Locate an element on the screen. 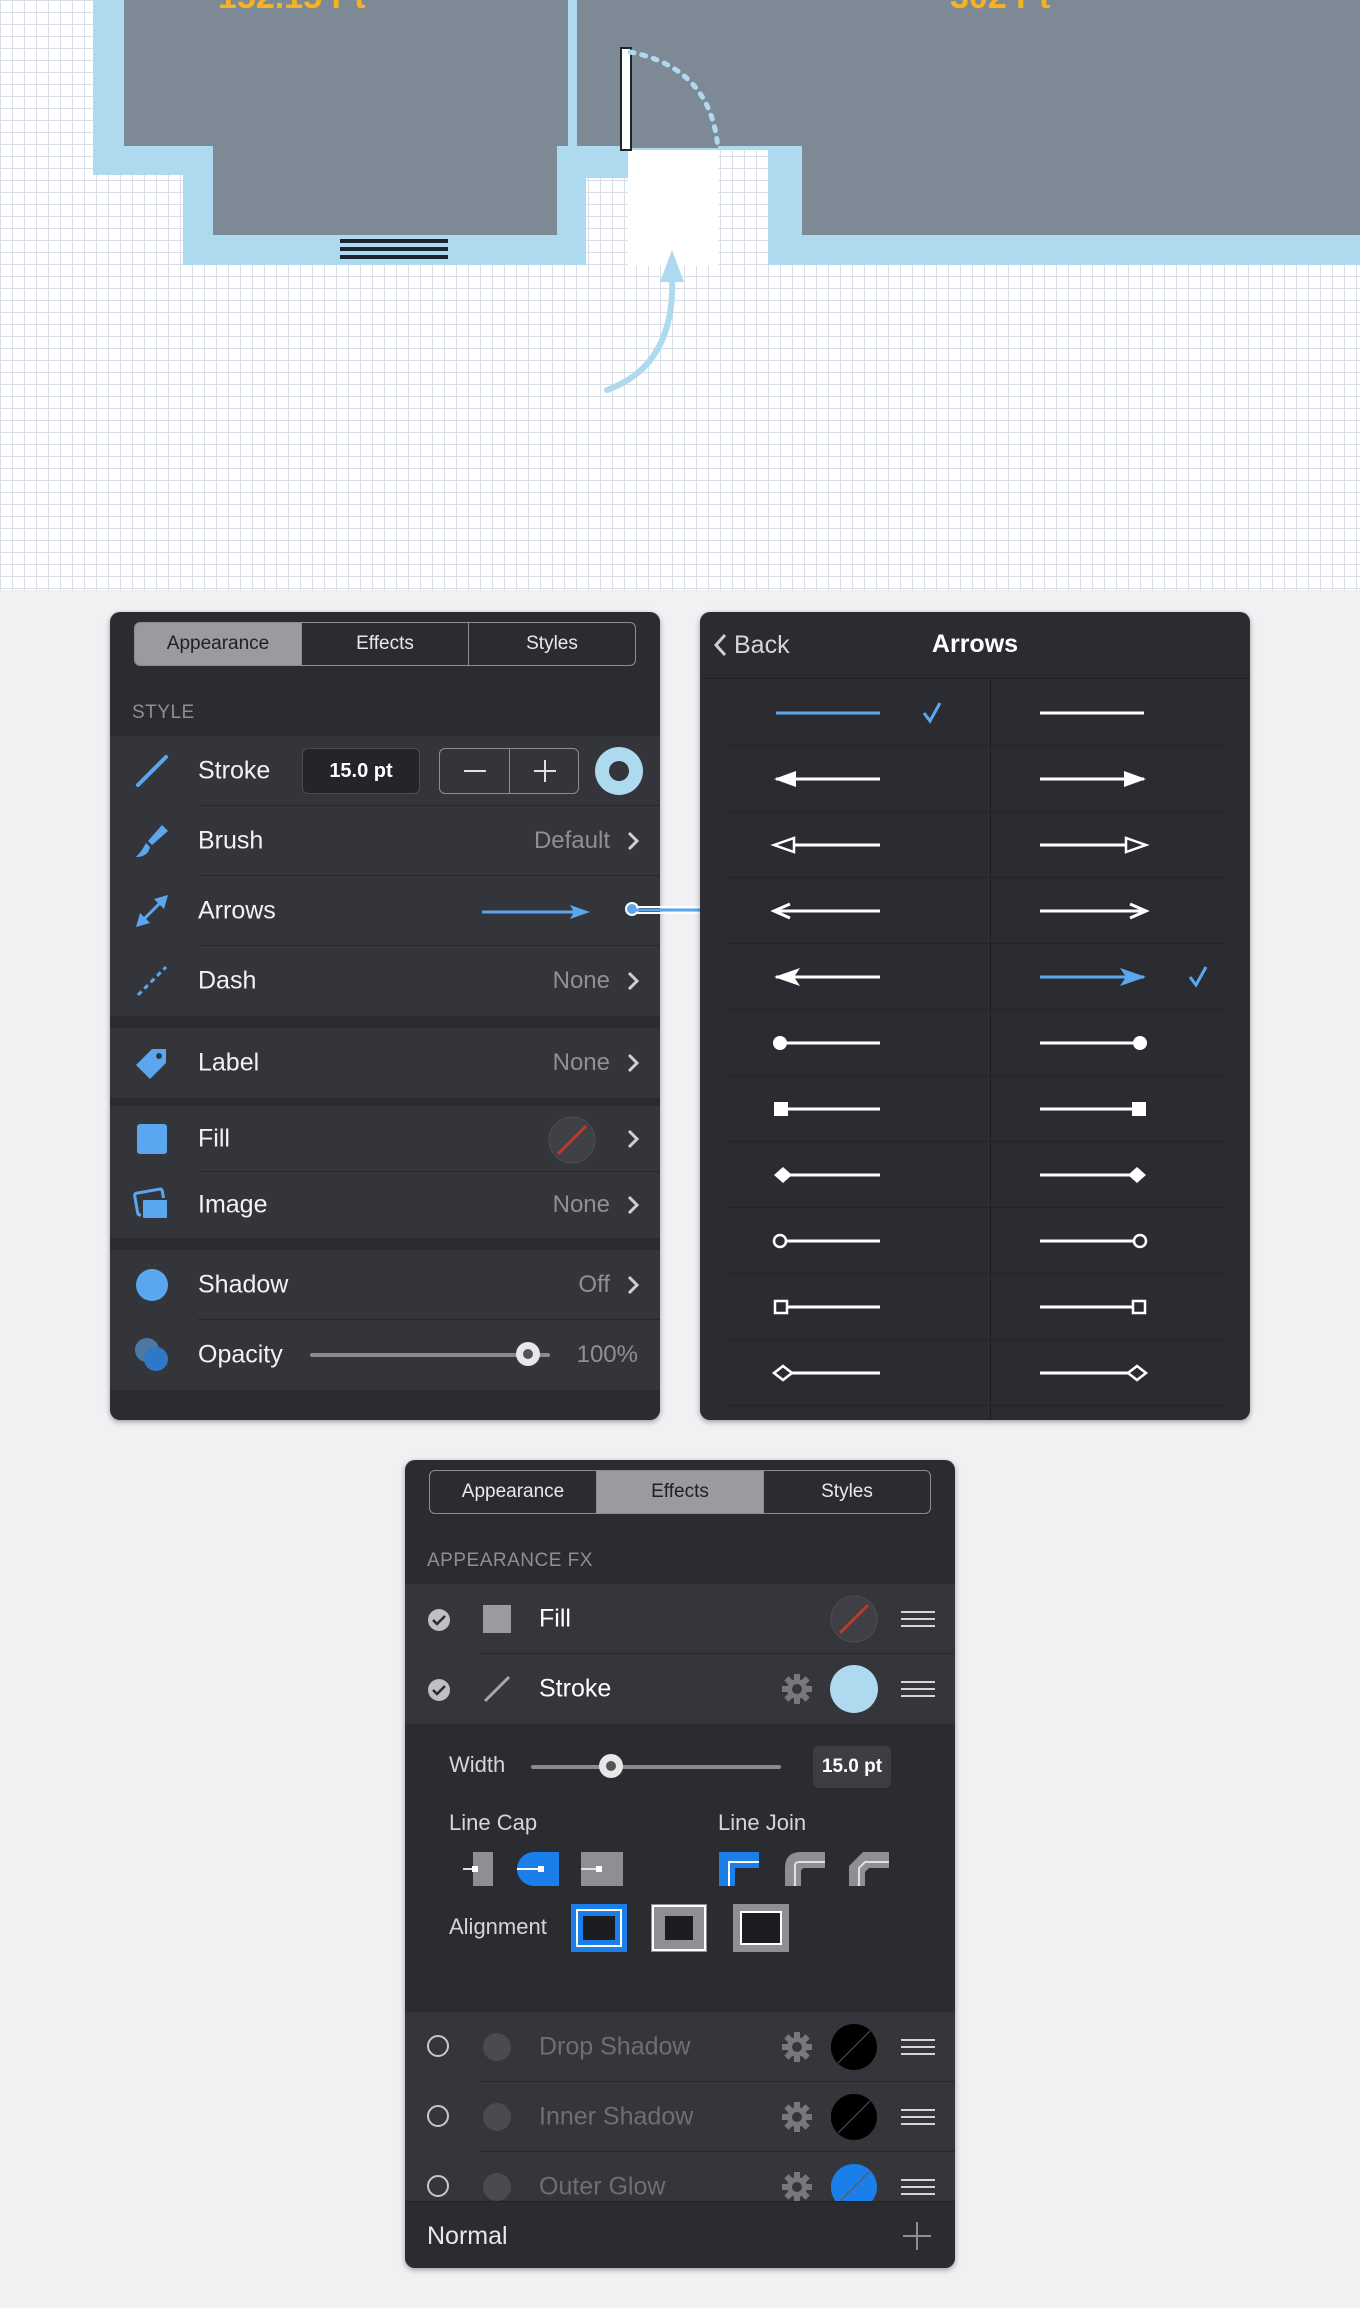  fill-label: Fill is located at coordinates (214, 1138).